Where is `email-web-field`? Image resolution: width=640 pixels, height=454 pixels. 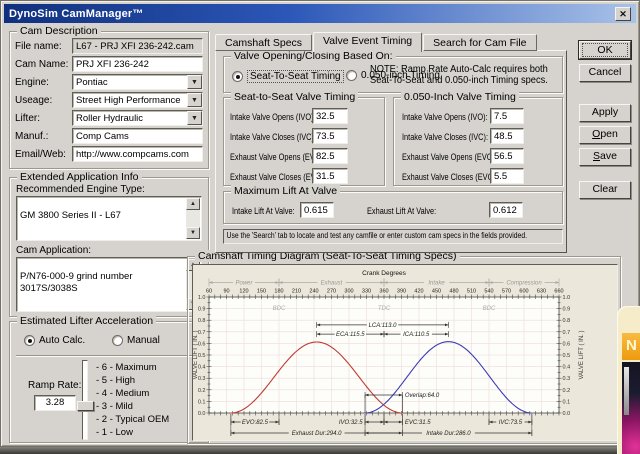
email-web-field is located at coordinates (137, 154).